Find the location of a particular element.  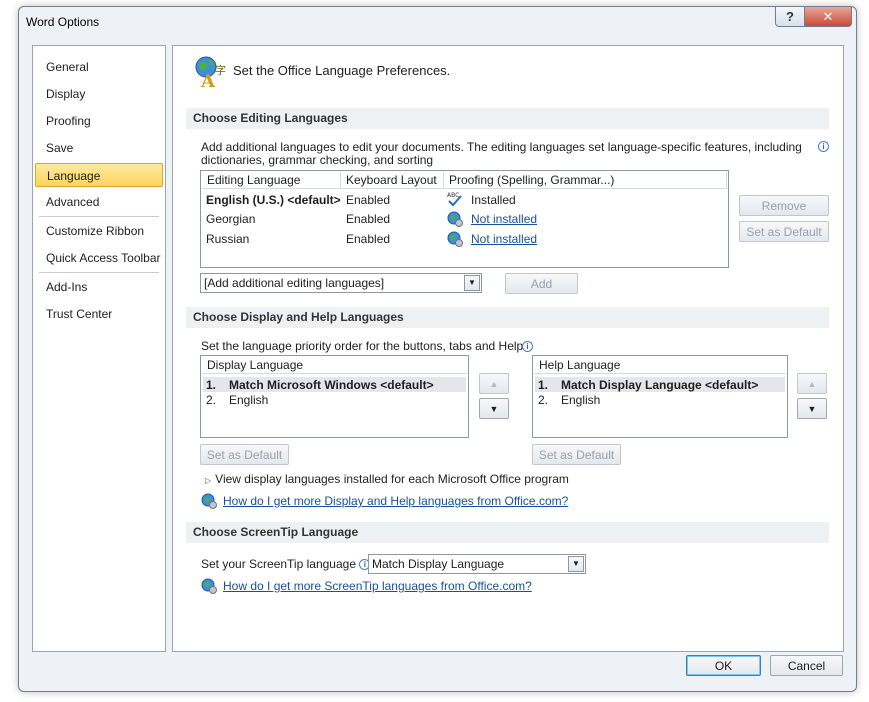

close-icon: ✕ is located at coordinates (828, 16).